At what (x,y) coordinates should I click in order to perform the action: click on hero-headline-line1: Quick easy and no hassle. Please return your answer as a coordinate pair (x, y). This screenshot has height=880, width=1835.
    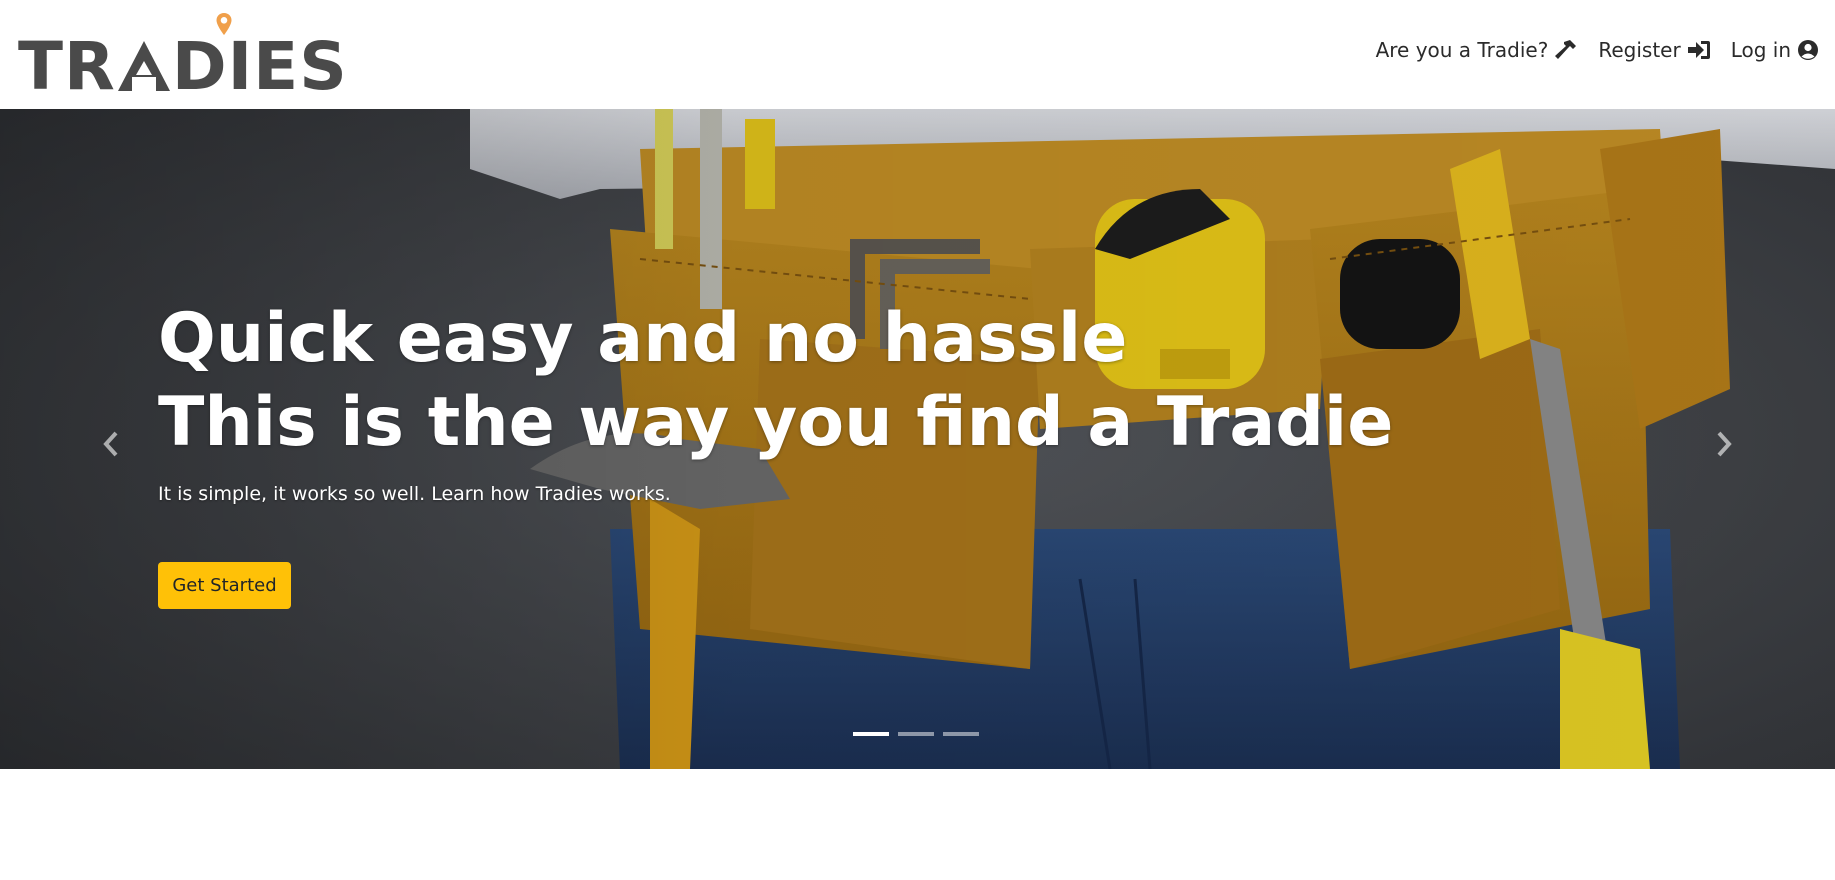
    Looking at the image, I should click on (643, 338).